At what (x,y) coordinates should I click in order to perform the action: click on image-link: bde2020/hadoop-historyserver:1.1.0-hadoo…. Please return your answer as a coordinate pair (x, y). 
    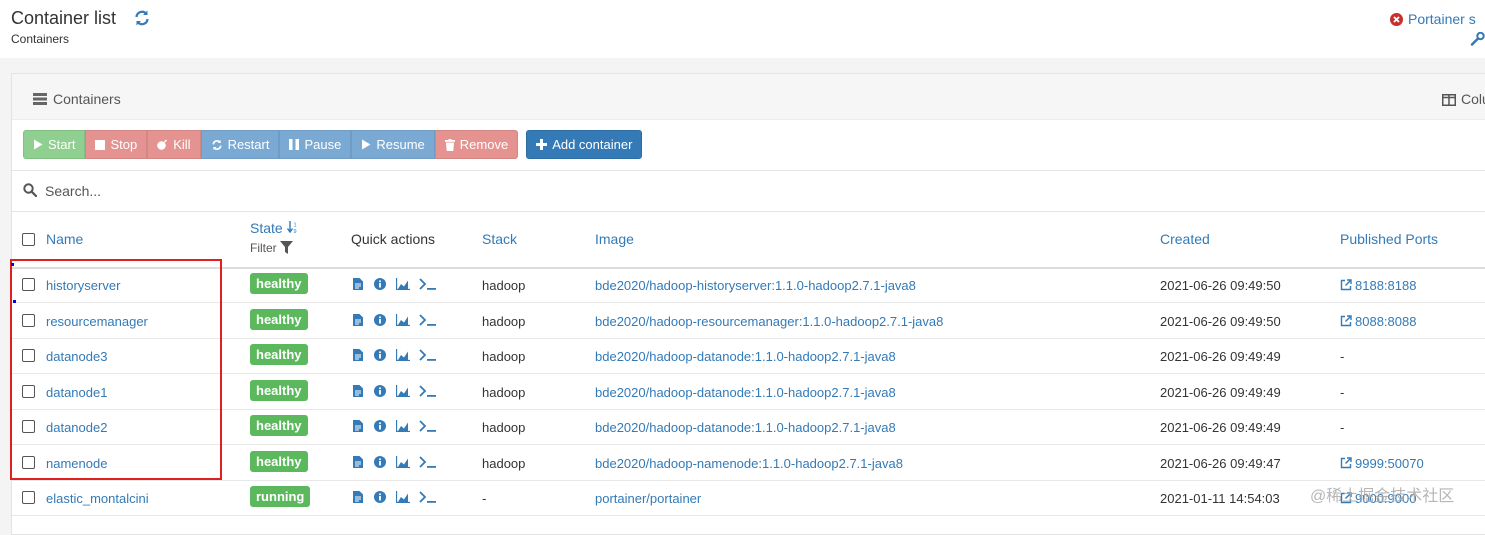
    Looking at the image, I should click on (755, 285).